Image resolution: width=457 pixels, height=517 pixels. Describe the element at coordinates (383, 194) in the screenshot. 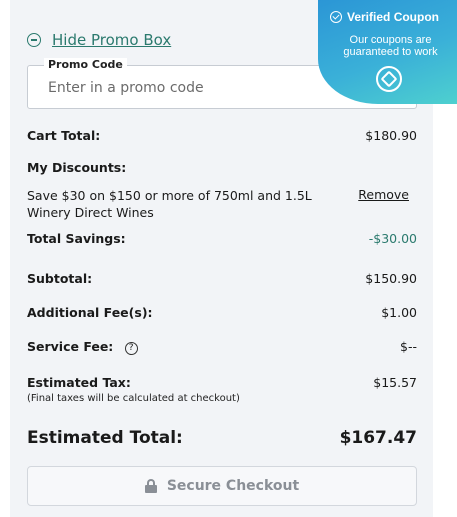

I see `remove-discount-link: Remove` at that location.